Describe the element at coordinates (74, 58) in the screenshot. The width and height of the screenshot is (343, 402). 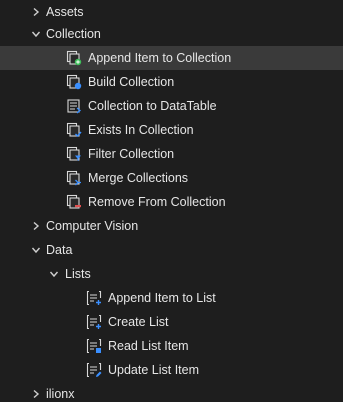
I see `collection-append-icon` at that location.